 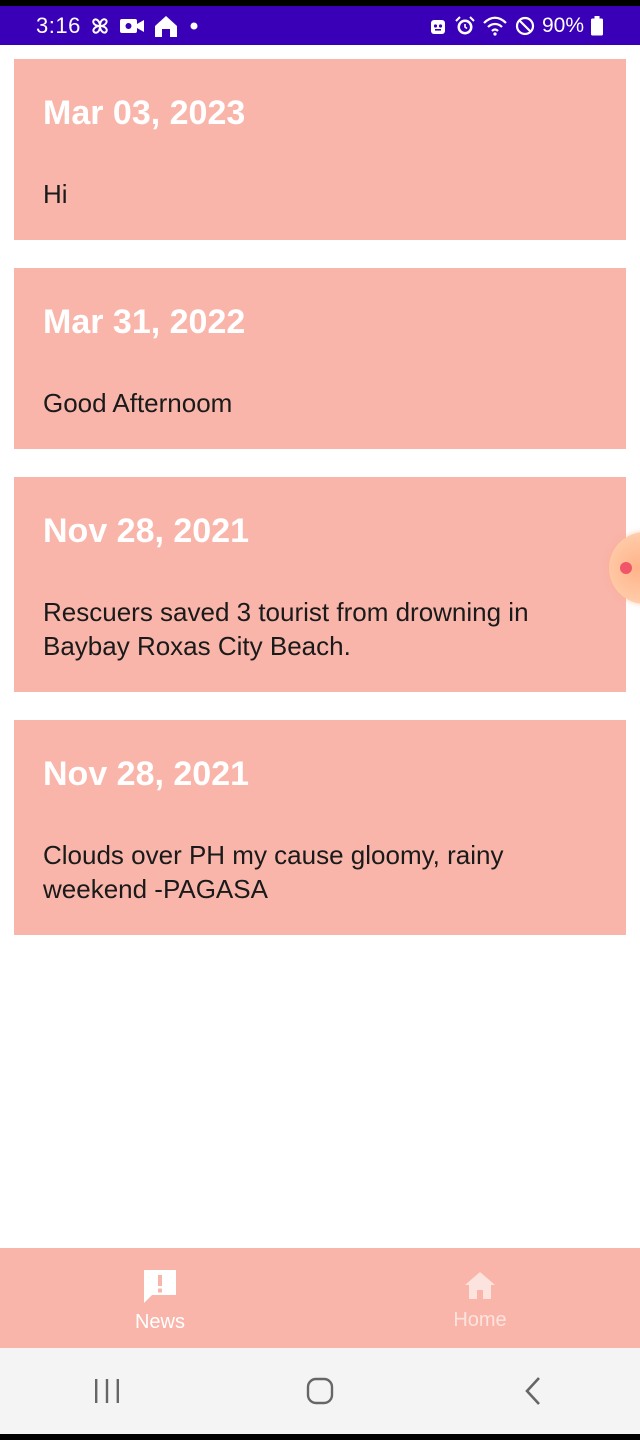 I want to click on wifi-icon, so click(x=495, y=26).